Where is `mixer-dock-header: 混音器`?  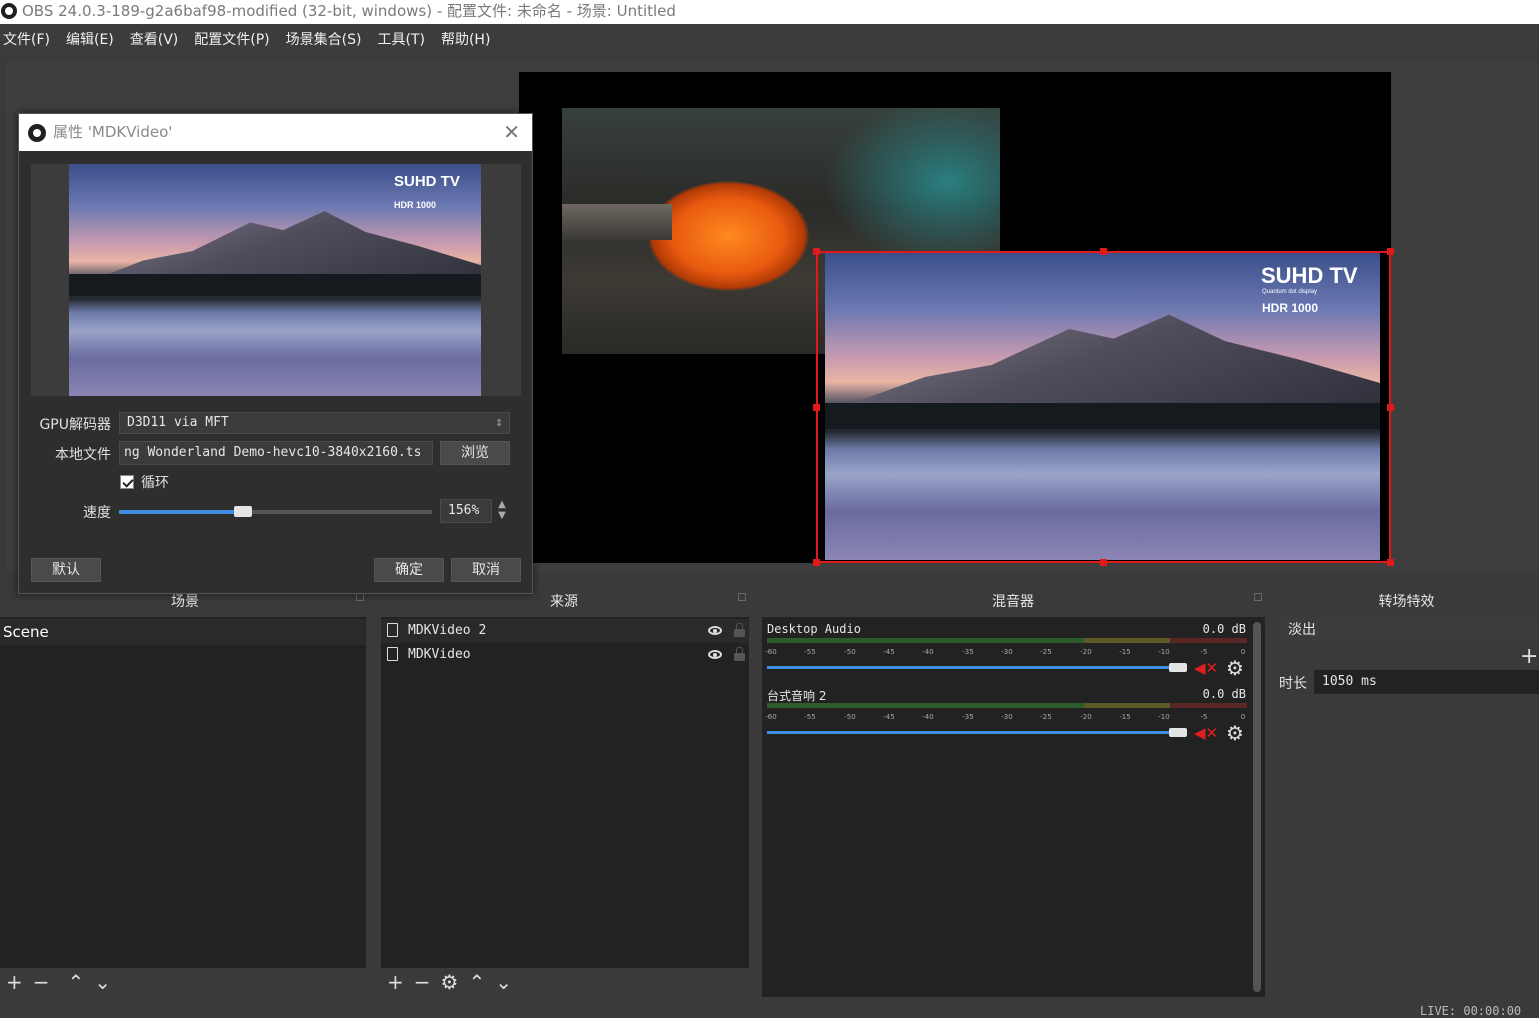 mixer-dock-header: 混音器 is located at coordinates (1013, 602).